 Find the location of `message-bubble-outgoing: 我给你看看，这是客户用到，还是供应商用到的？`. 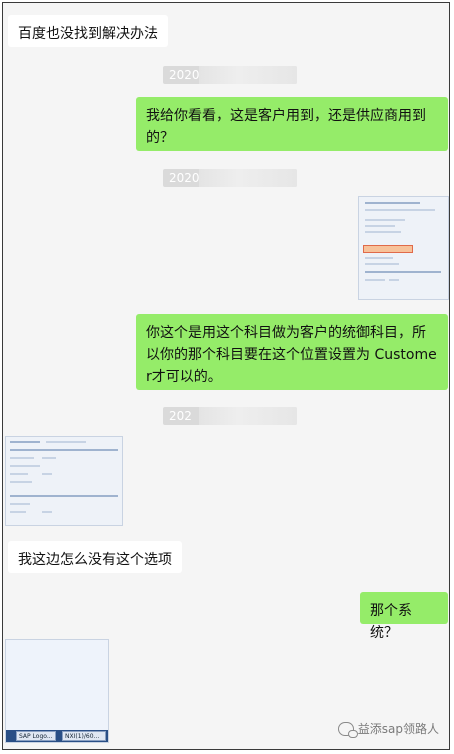

message-bubble-outgoing: 我给你看看，这是客户用到，还是供应商用到的？ is located at coordinates (292, 124).